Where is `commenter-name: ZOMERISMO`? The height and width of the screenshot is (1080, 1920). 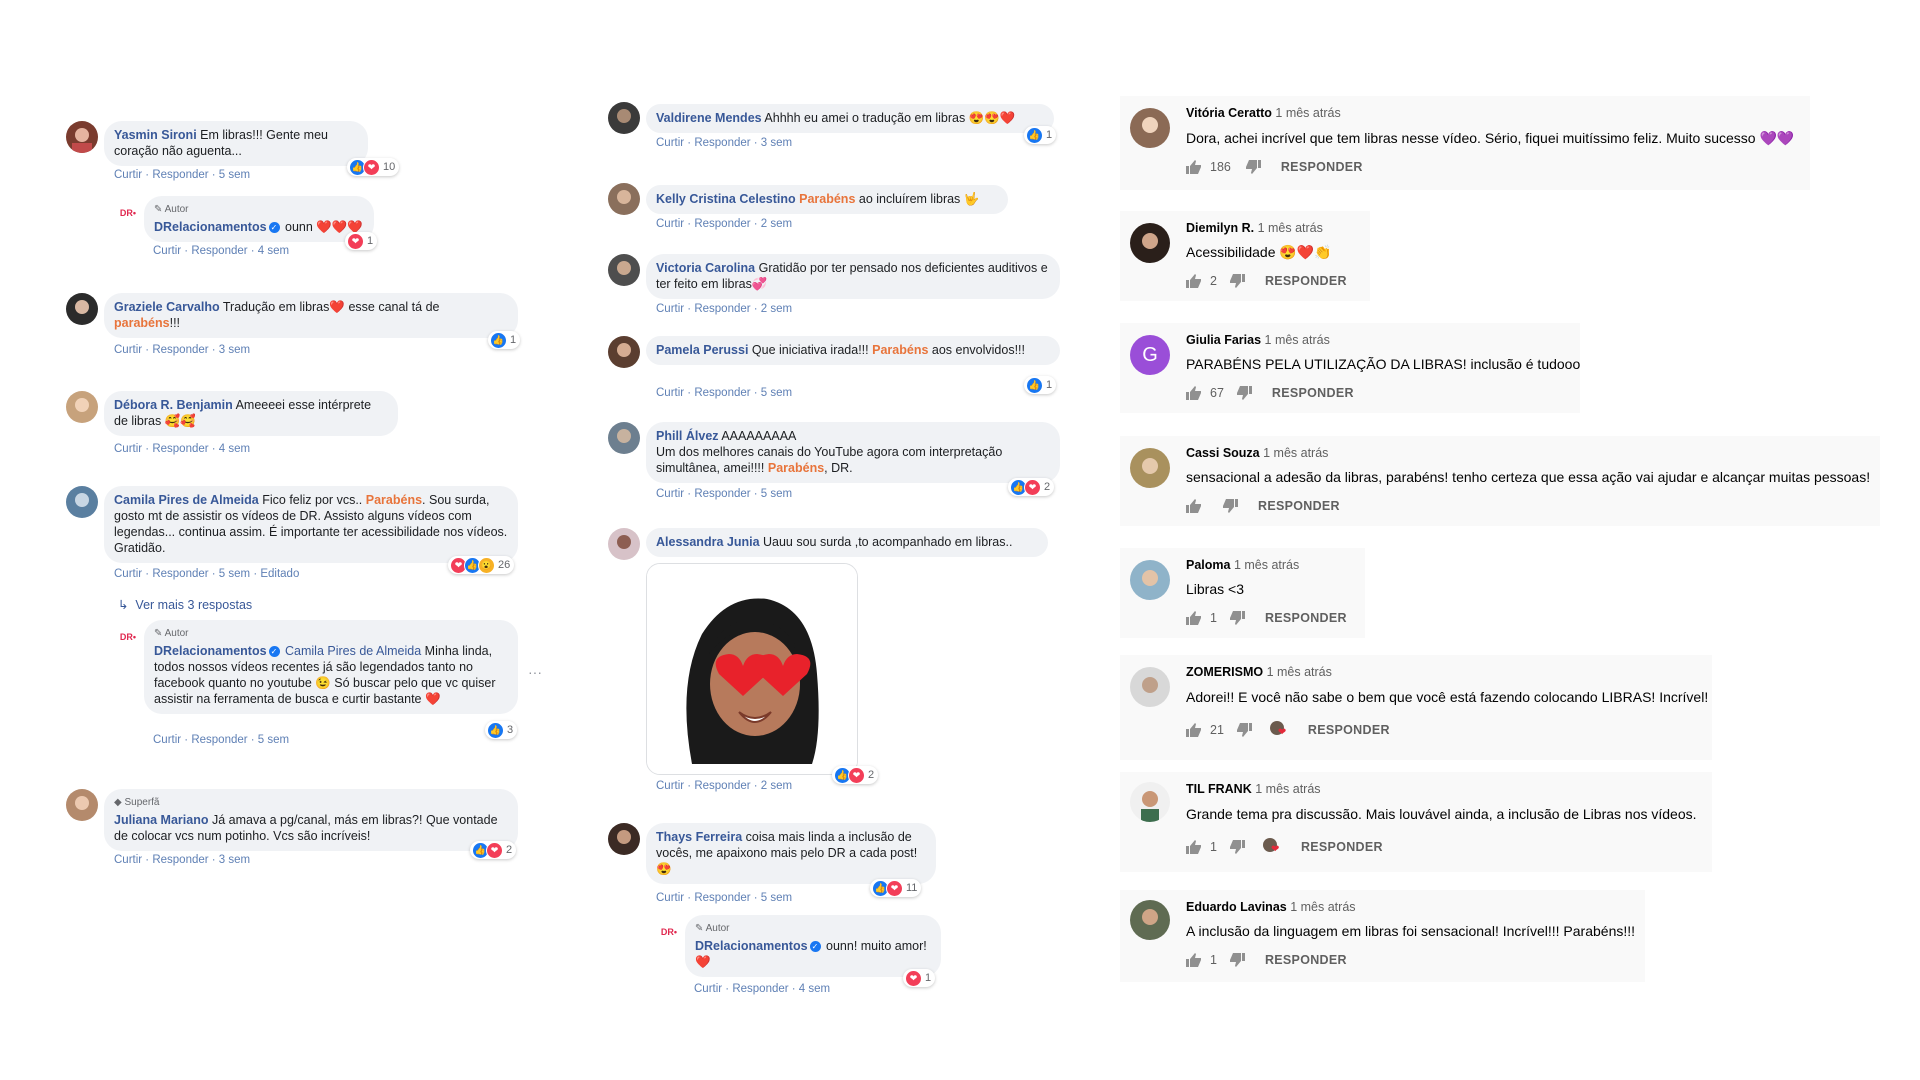
commenter-name: ZOMERISMO is located at coordinates (1224, 672).